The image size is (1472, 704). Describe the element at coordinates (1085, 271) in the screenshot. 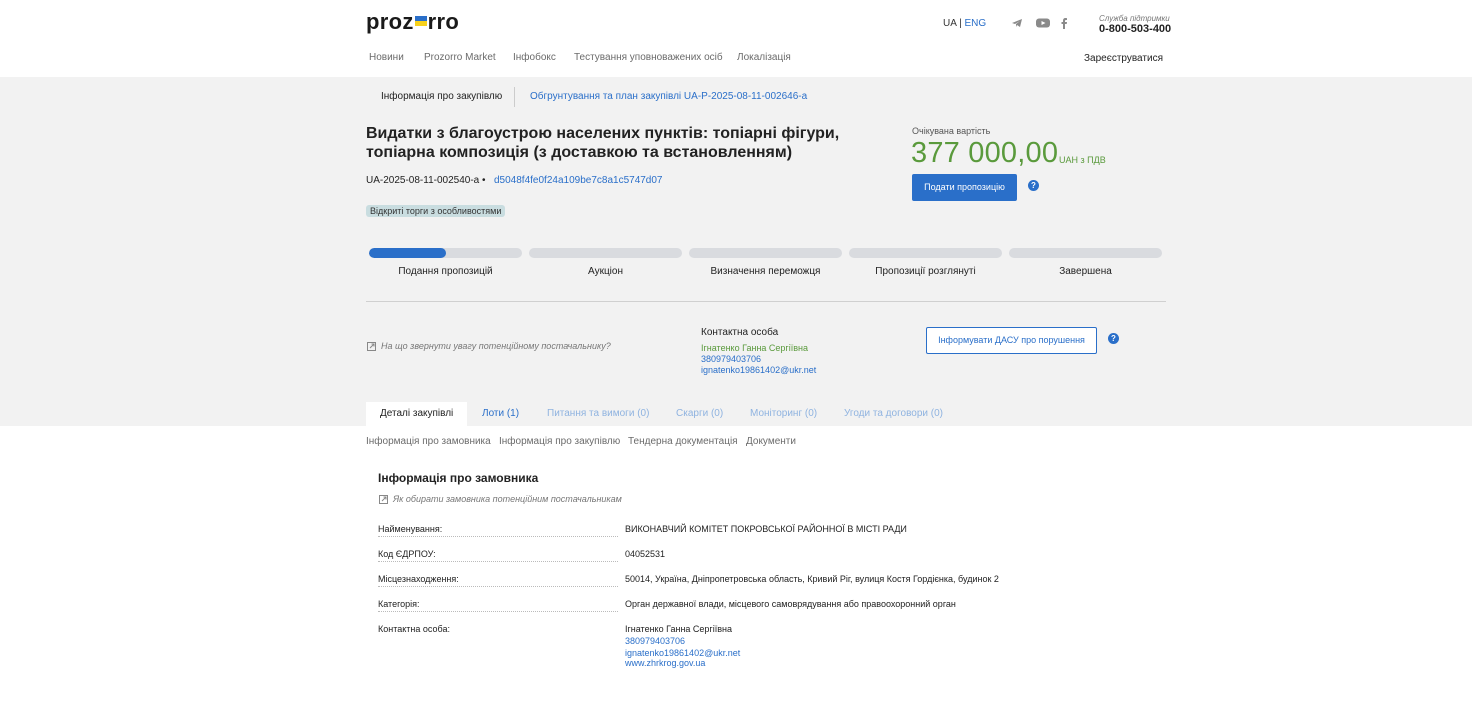

I see `stage-label: Завершена` at that location.